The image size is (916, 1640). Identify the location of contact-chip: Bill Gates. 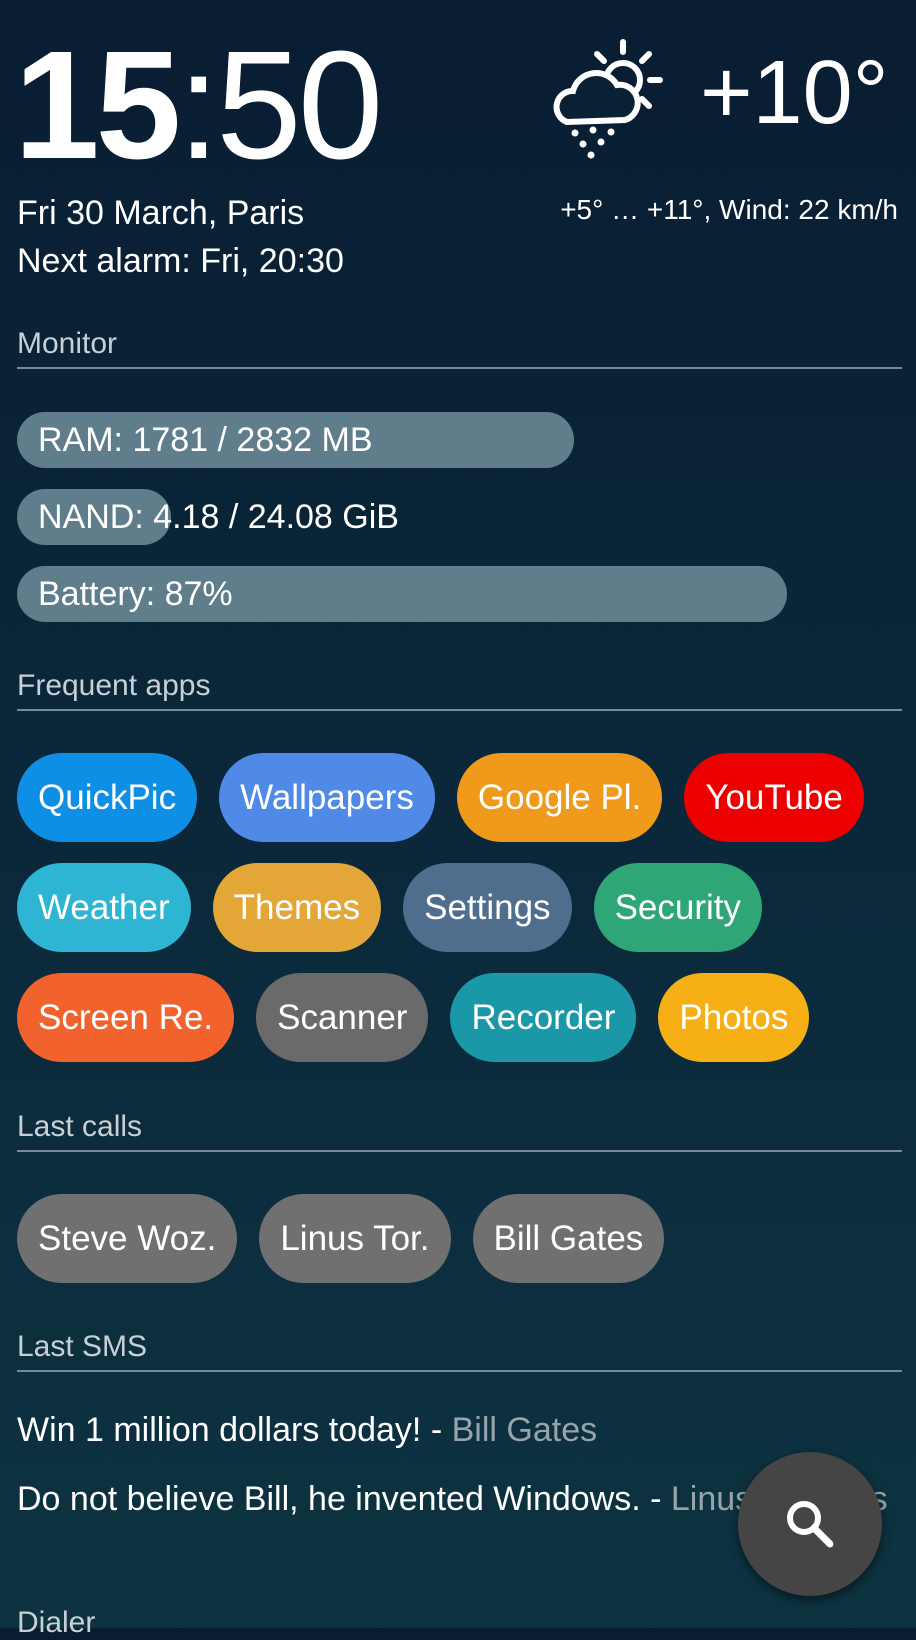
(568, 1238).